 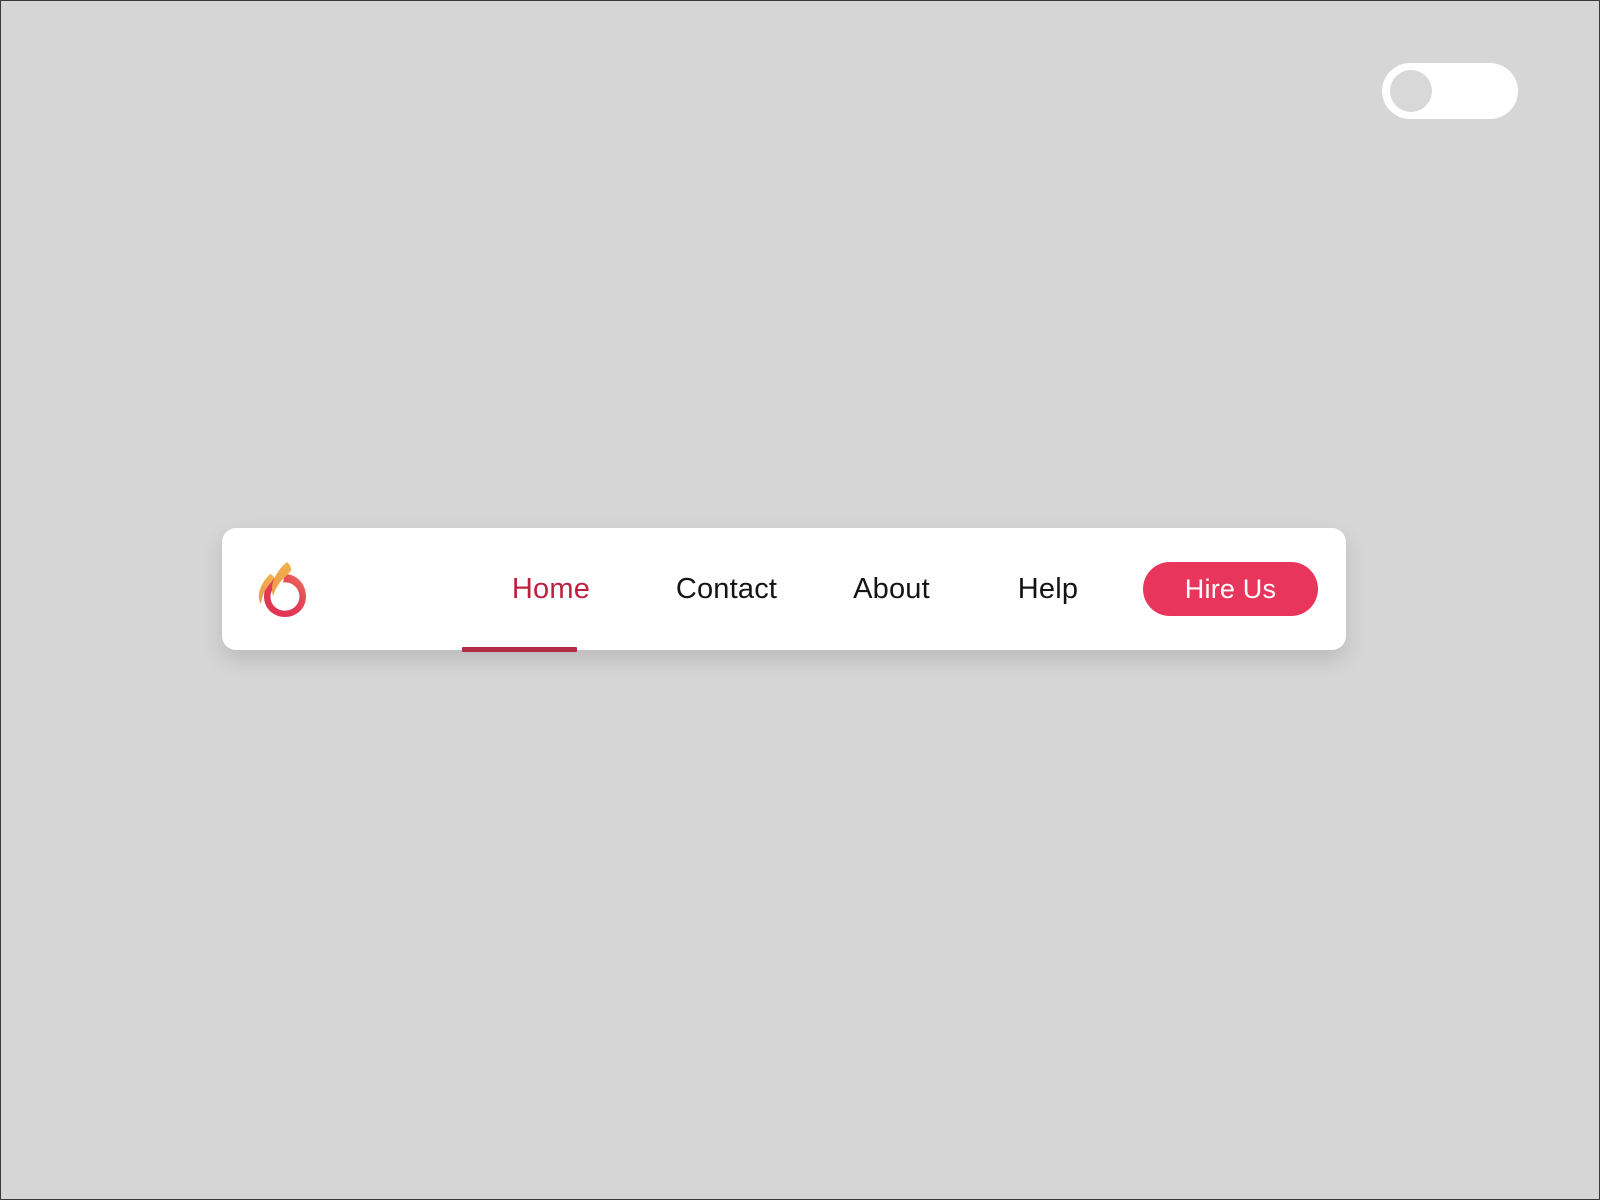 I want to click on navbar: Home Contact About Help Hire Us, so click(x=784, y=590).